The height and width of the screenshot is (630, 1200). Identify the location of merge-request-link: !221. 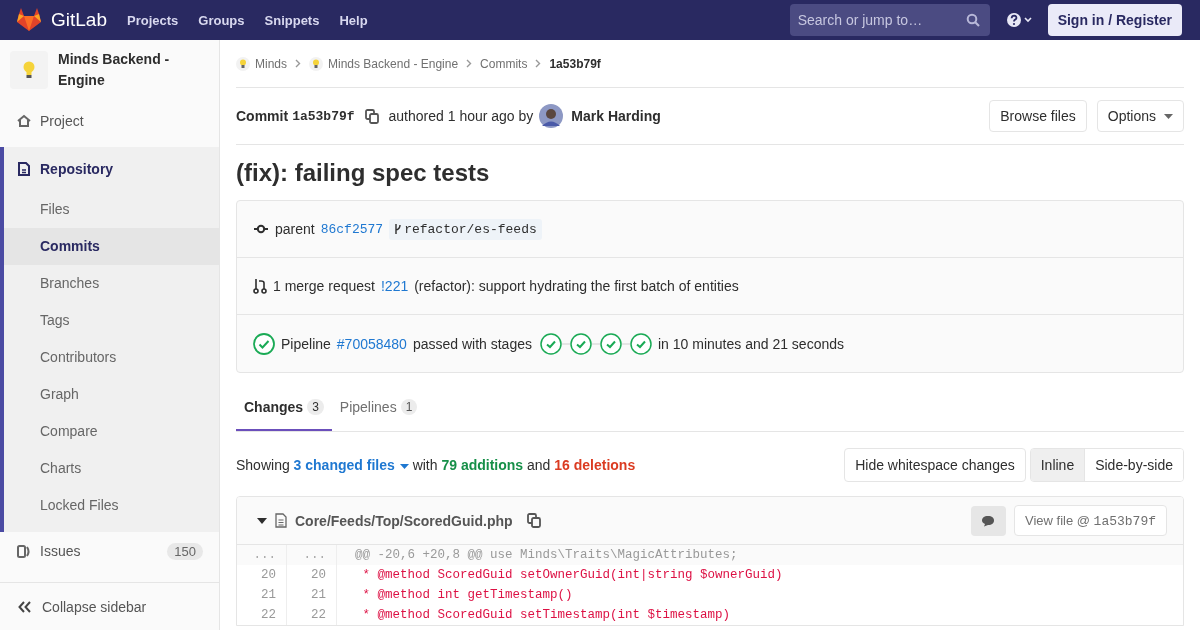
(394, 286).